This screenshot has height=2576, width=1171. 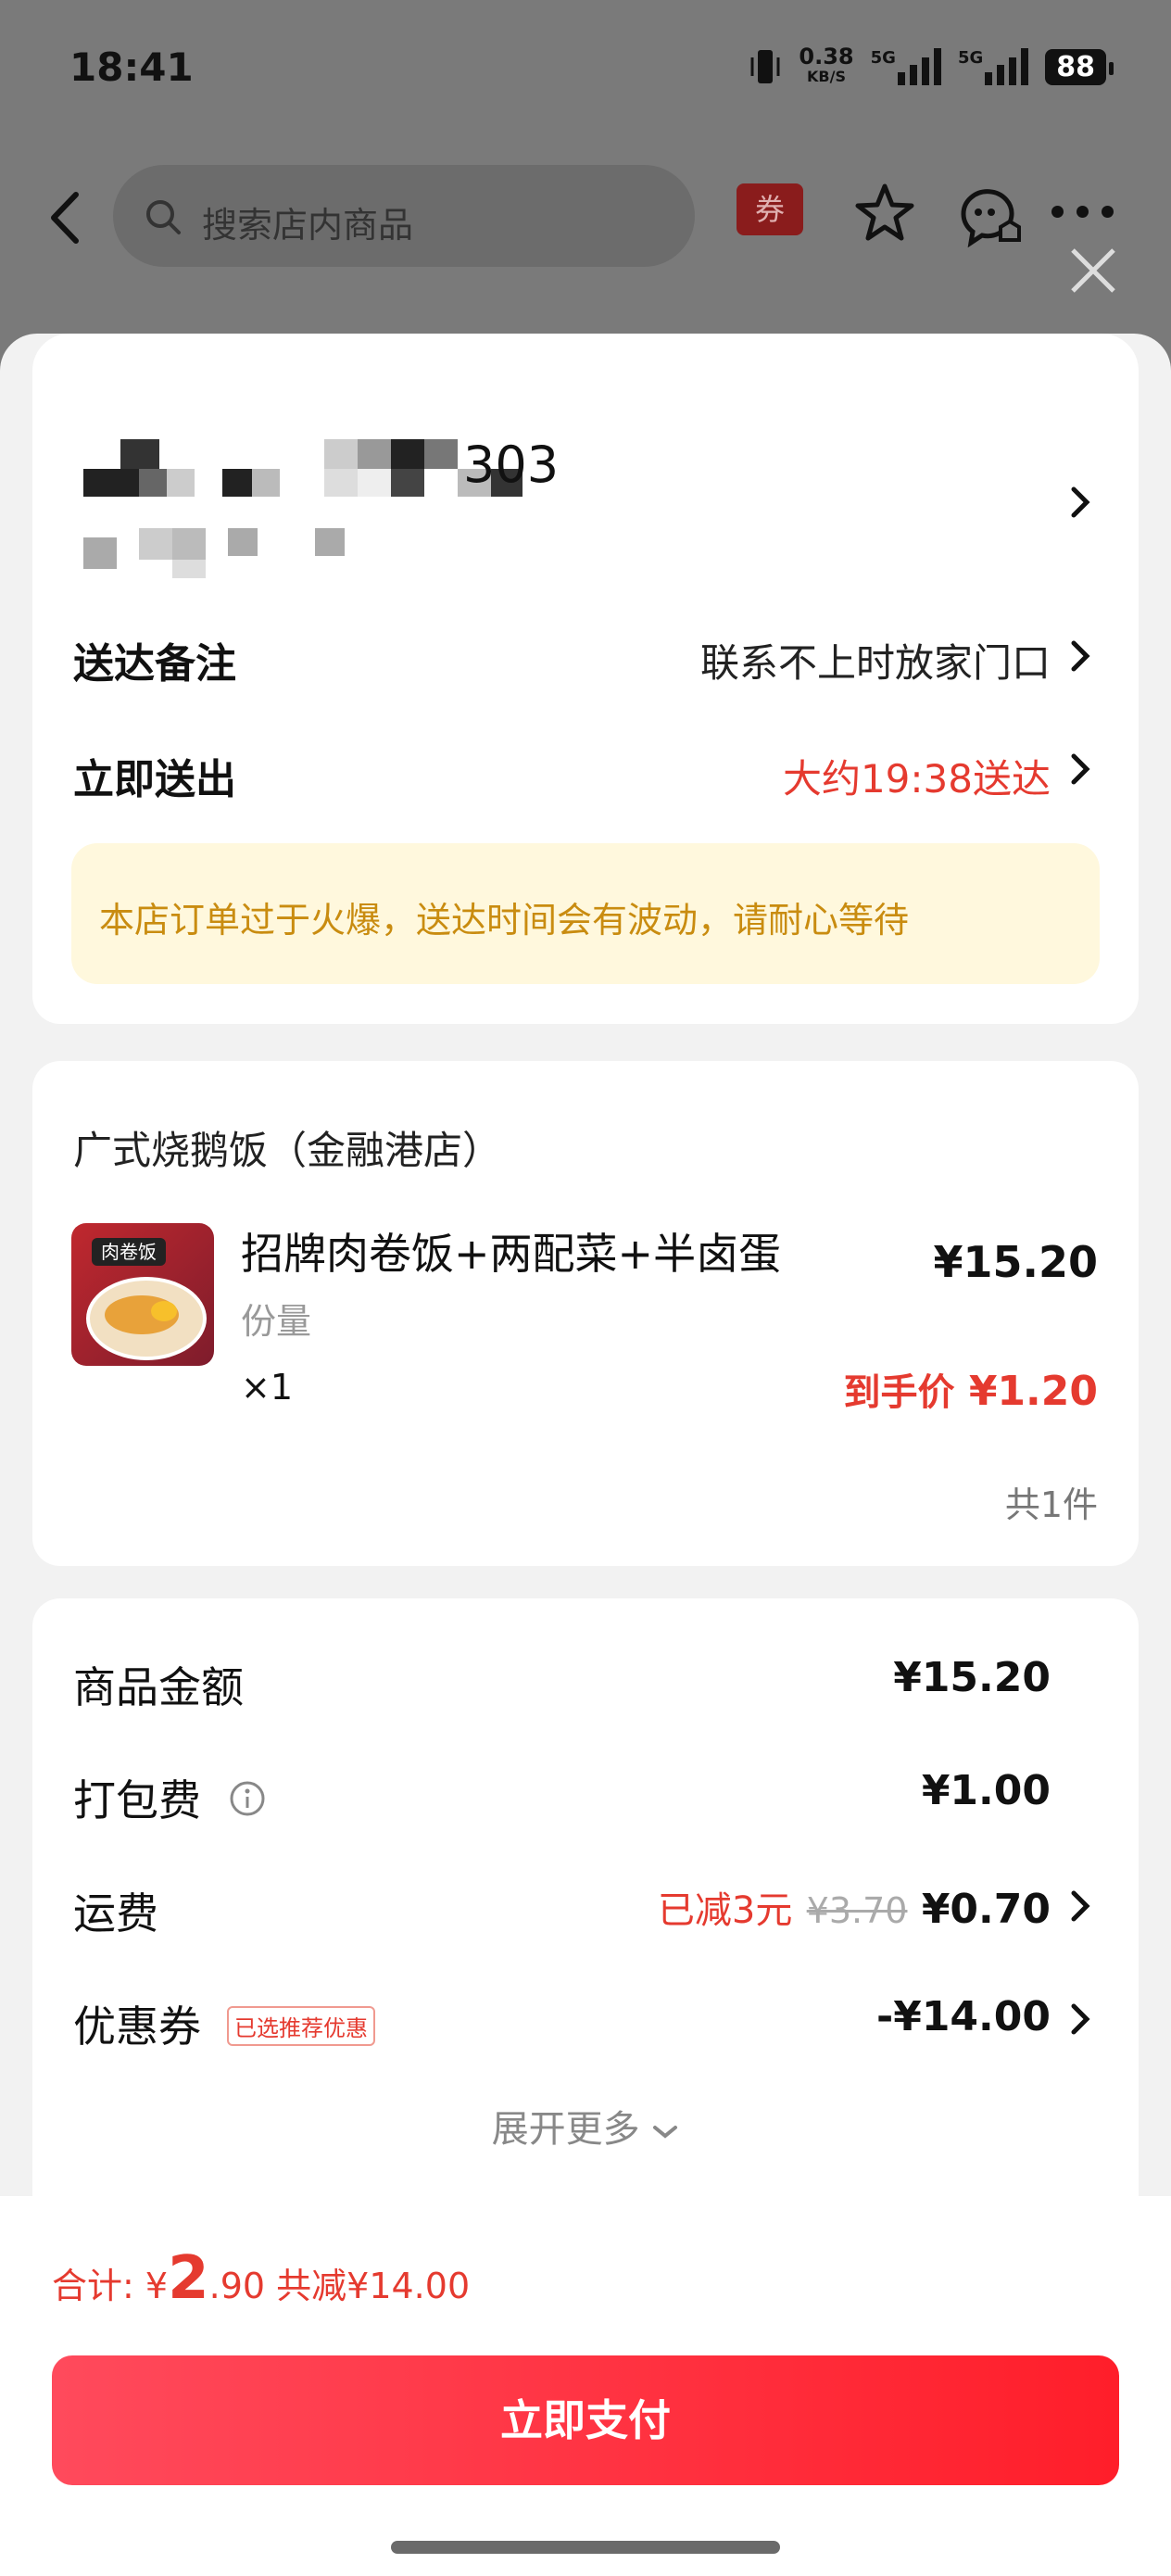 I want to click on total-summary: 合计: ¥2.90 共减¥14.00, so click(x=261, y=2278).